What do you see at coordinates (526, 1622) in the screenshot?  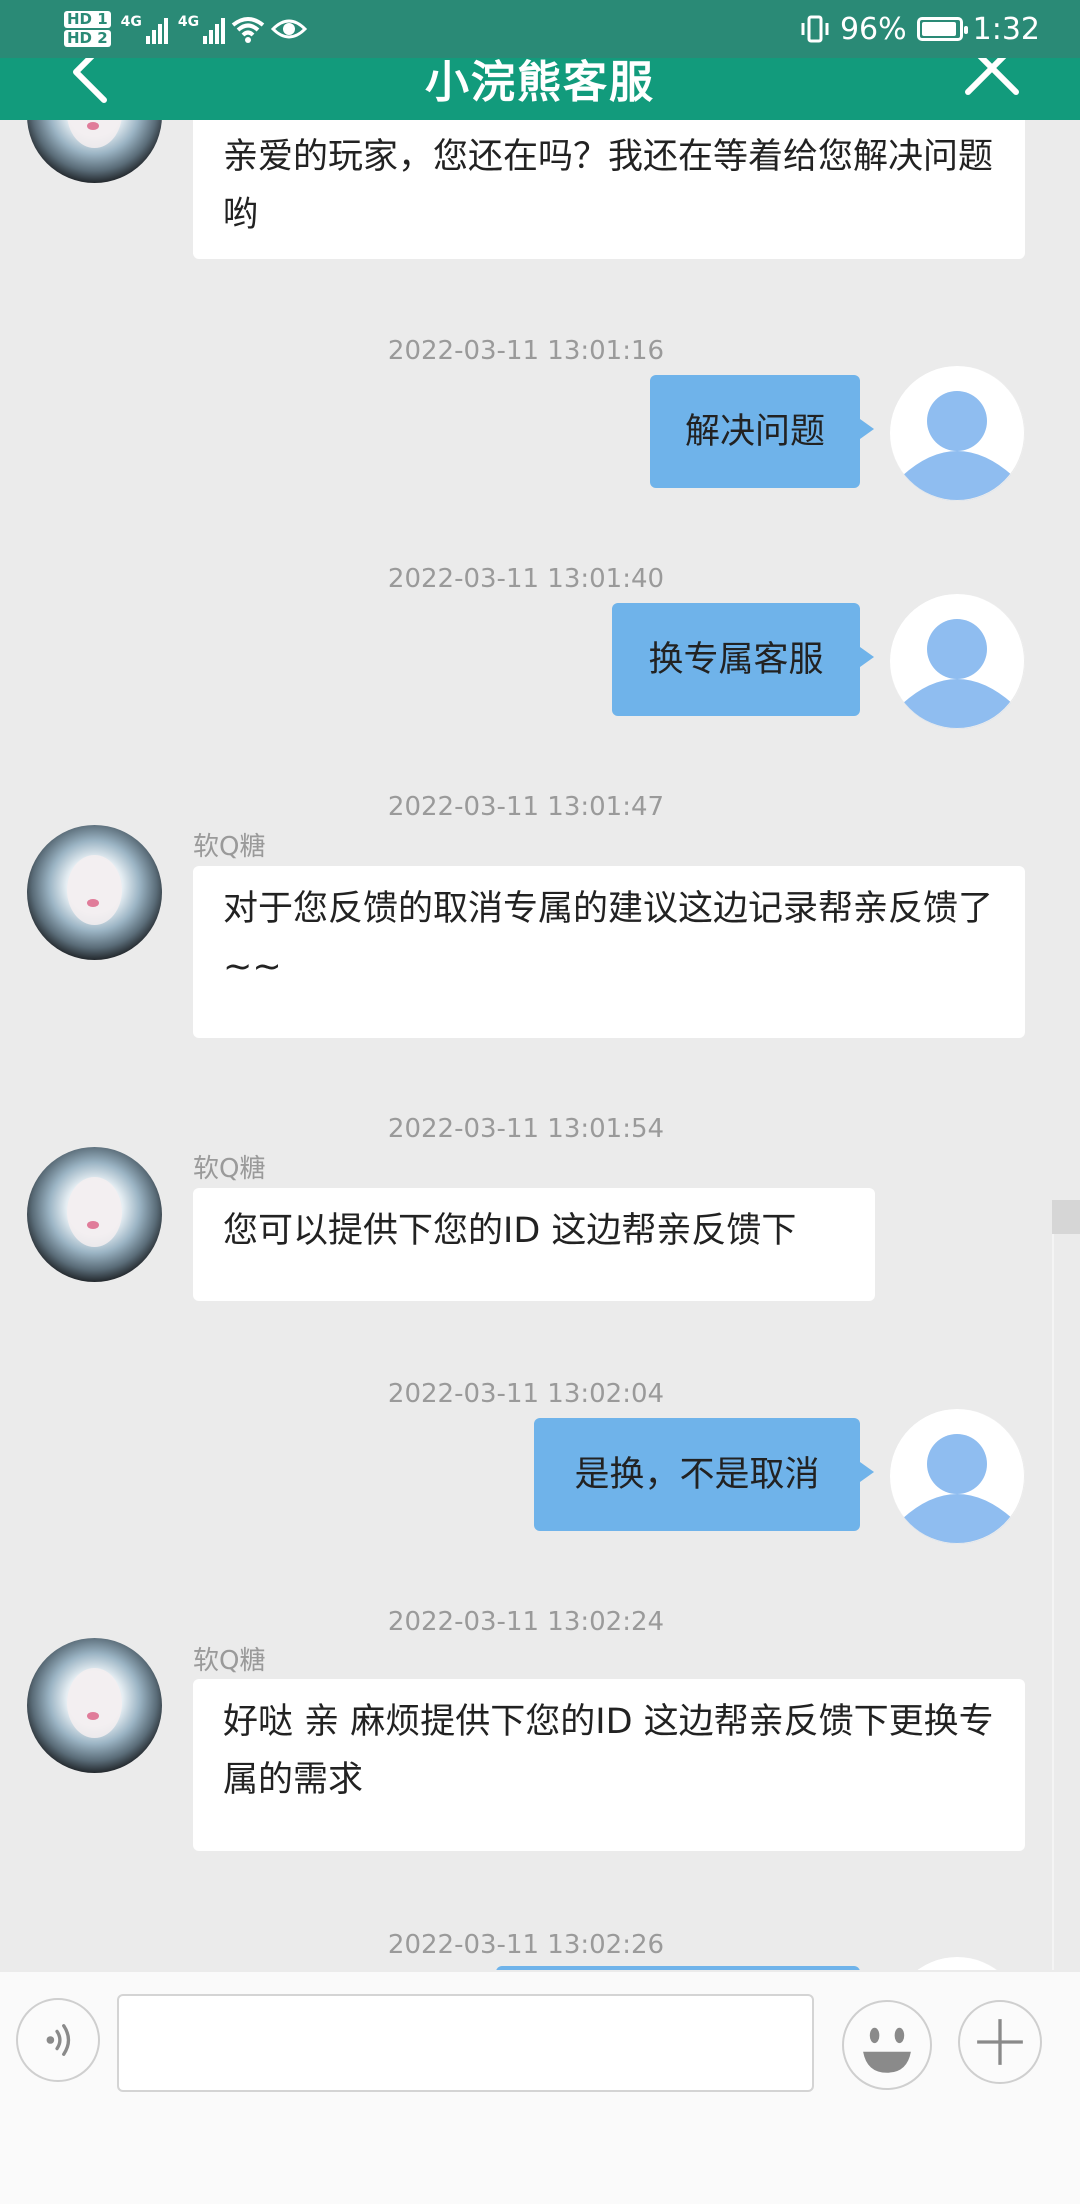 I see `message-timestamp: 2022-03-11 13:02:24` at bounding box center [526, 1622].